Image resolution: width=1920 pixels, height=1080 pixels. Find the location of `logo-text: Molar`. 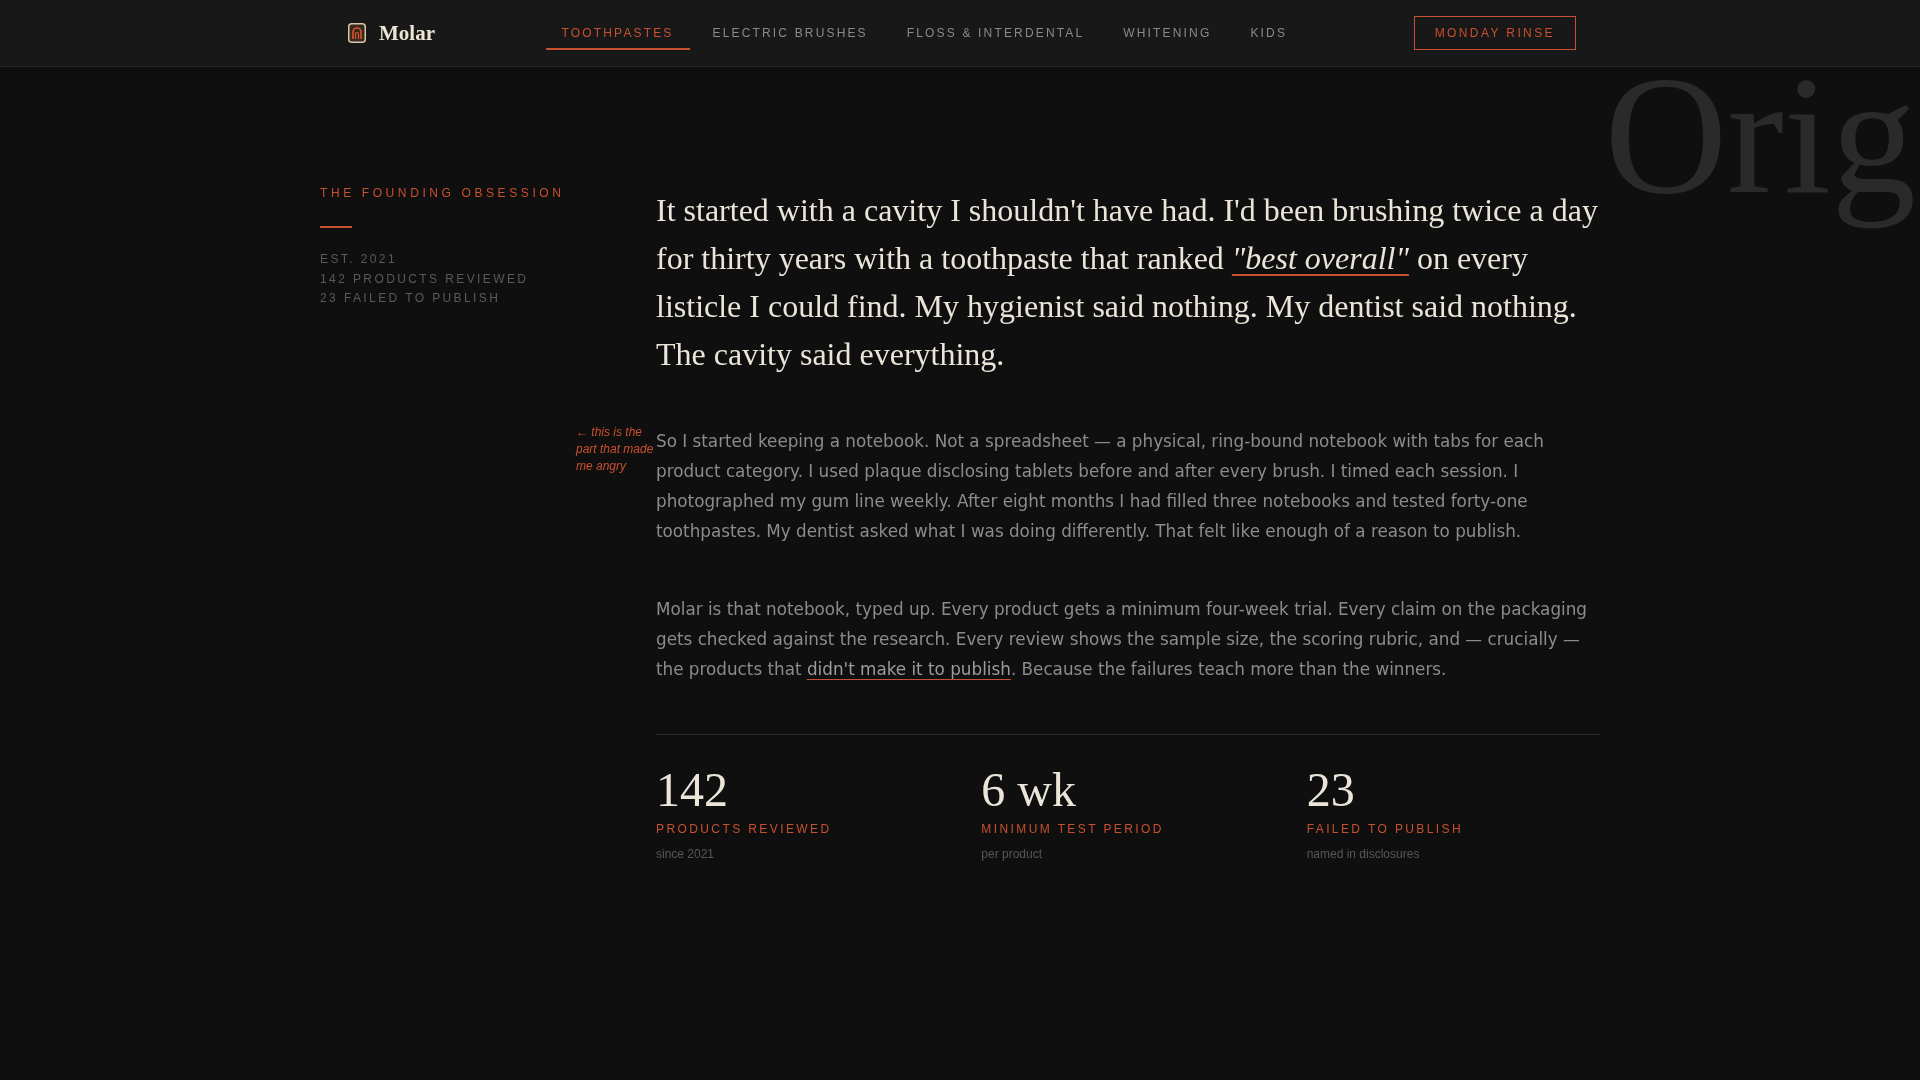

logo-text: Molar is located at coordinates (407, 33).